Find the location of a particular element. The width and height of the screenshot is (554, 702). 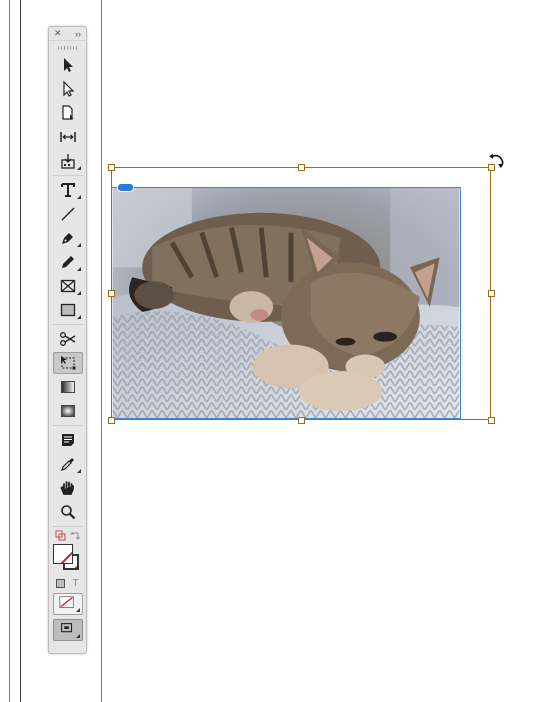

hand-tool is located at coordinates (68, 488).